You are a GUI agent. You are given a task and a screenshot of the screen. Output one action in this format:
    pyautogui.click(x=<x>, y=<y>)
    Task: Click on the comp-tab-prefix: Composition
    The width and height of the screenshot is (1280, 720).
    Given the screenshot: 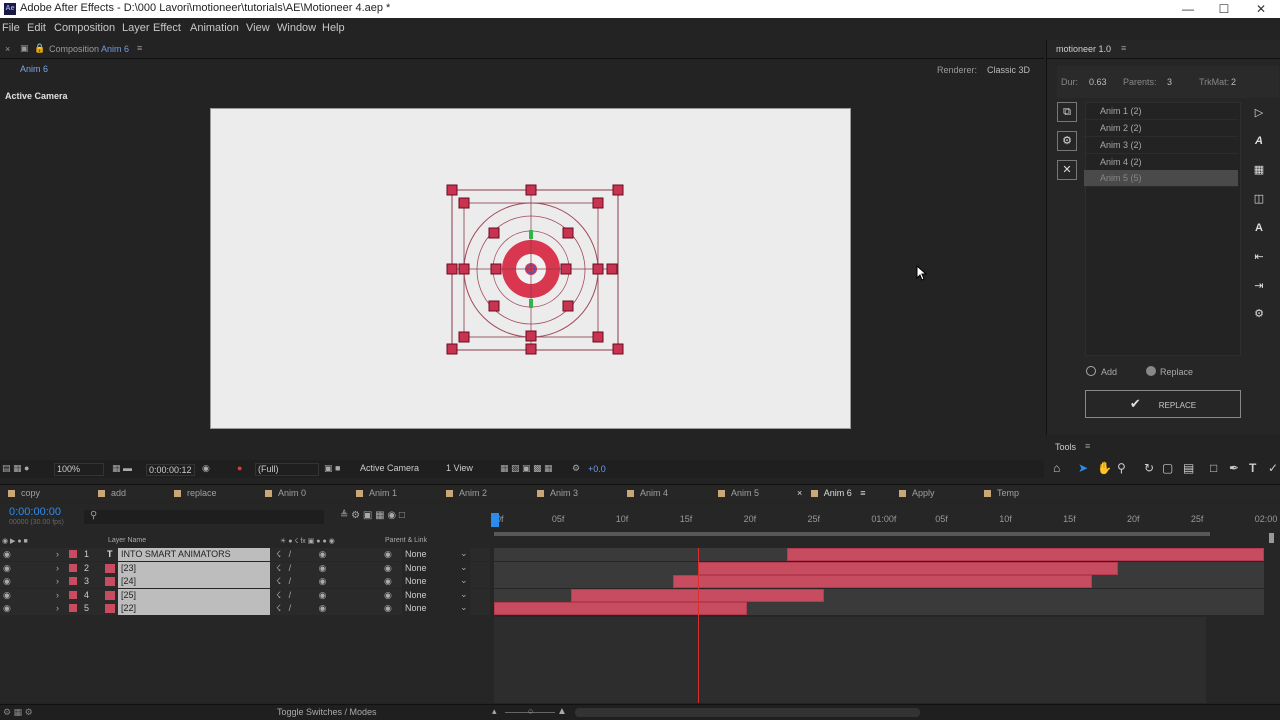 What is the action you would take?
    pyautogui.click(x=74, y=49)
    